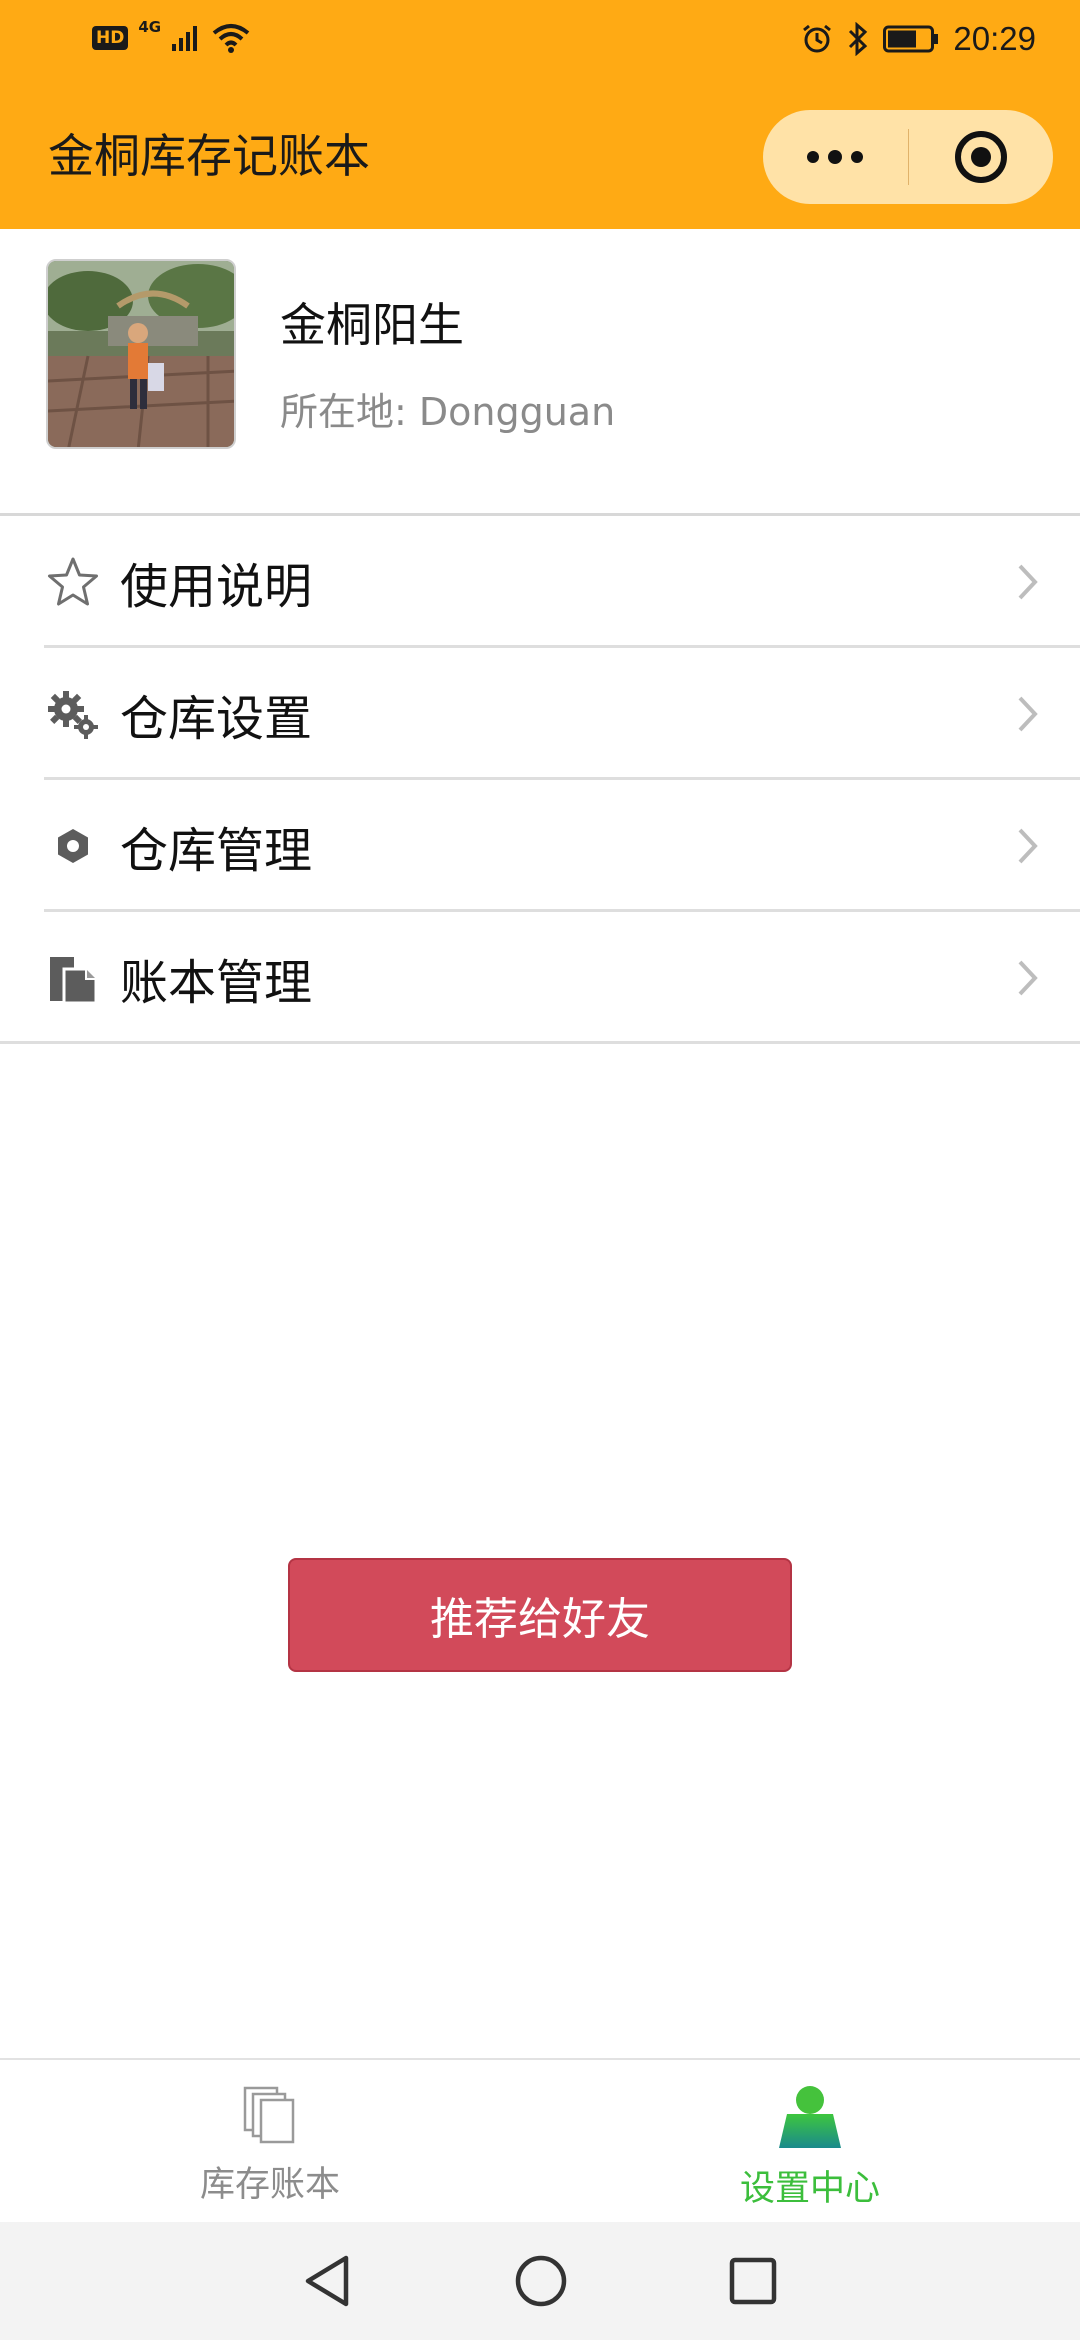 This screenshot has height=2340, width=1080. What do you see at coordinates (540, 978) in the screenshot?
I see `menu-item-ledger-management: 账本管理` at bounding box center [540, 978].